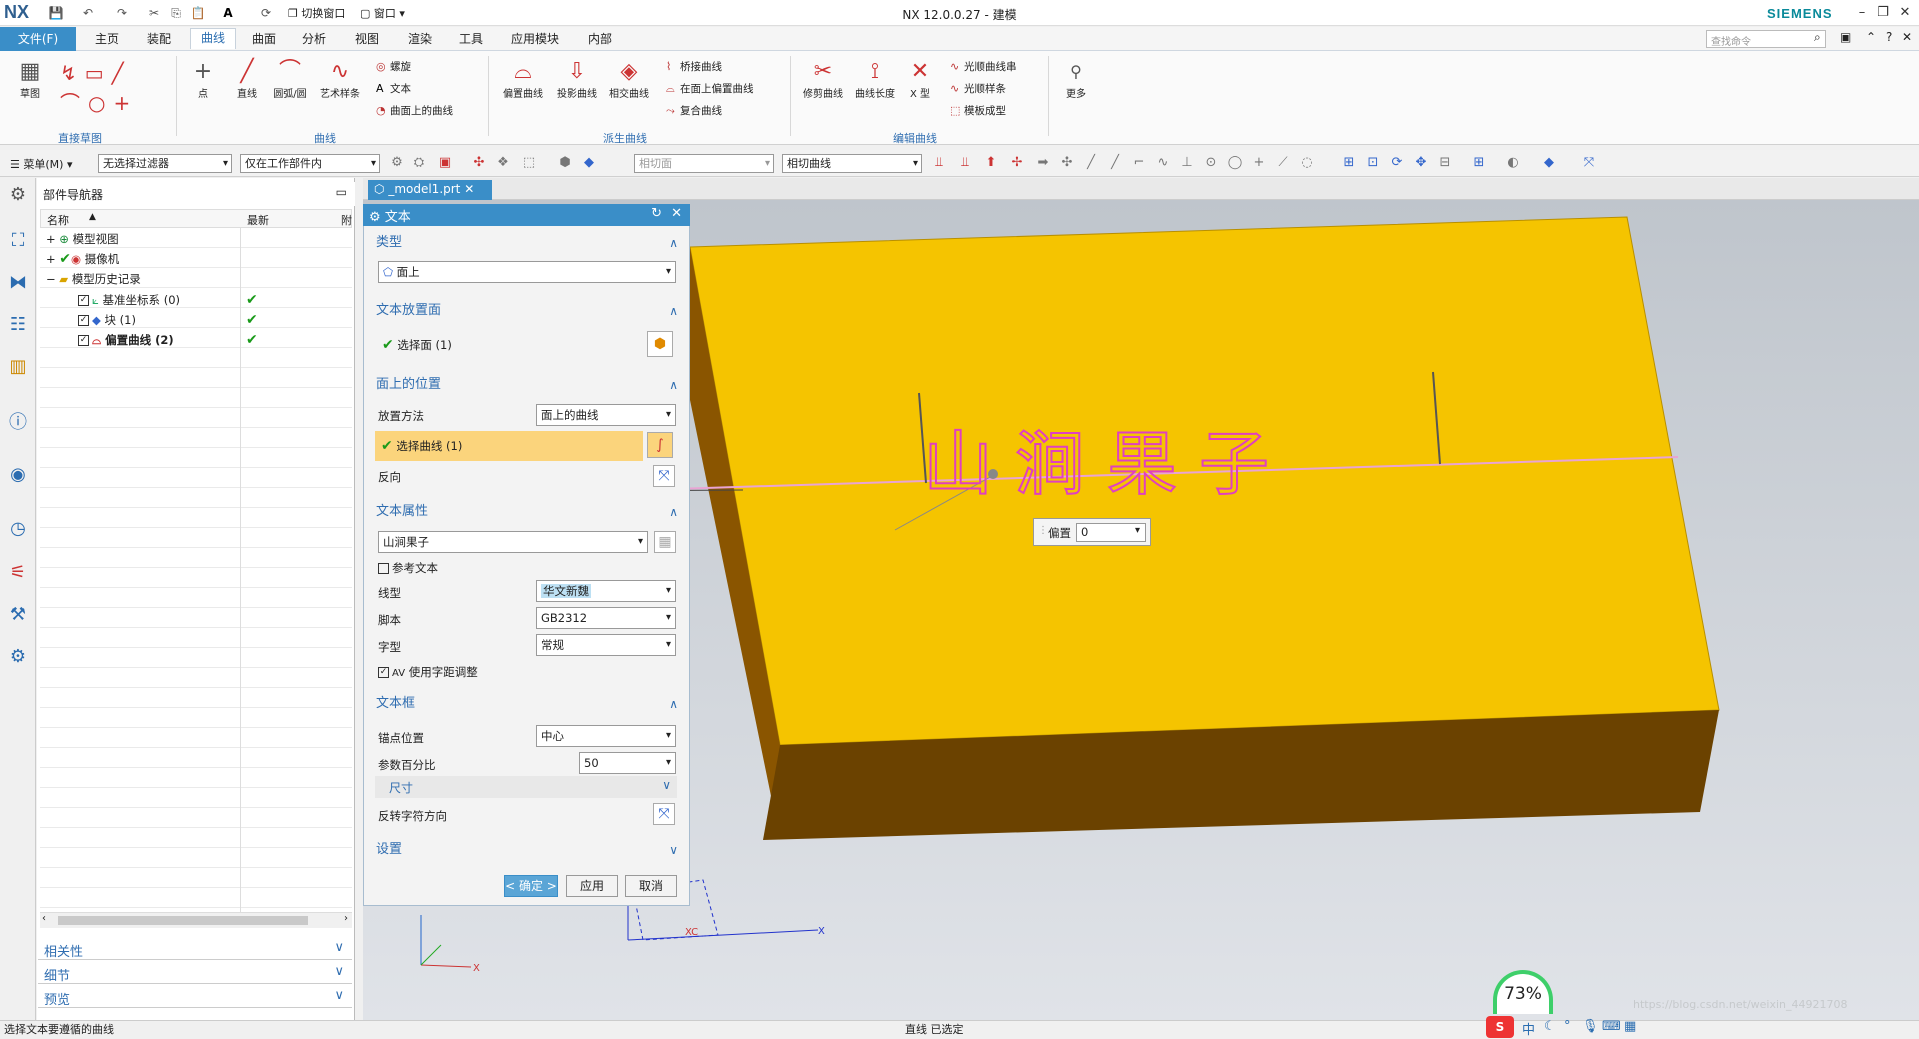 This screenshot has height=1039, width=1919. I want to click on hd3d-icon: ⓘ, so click(18, 423).